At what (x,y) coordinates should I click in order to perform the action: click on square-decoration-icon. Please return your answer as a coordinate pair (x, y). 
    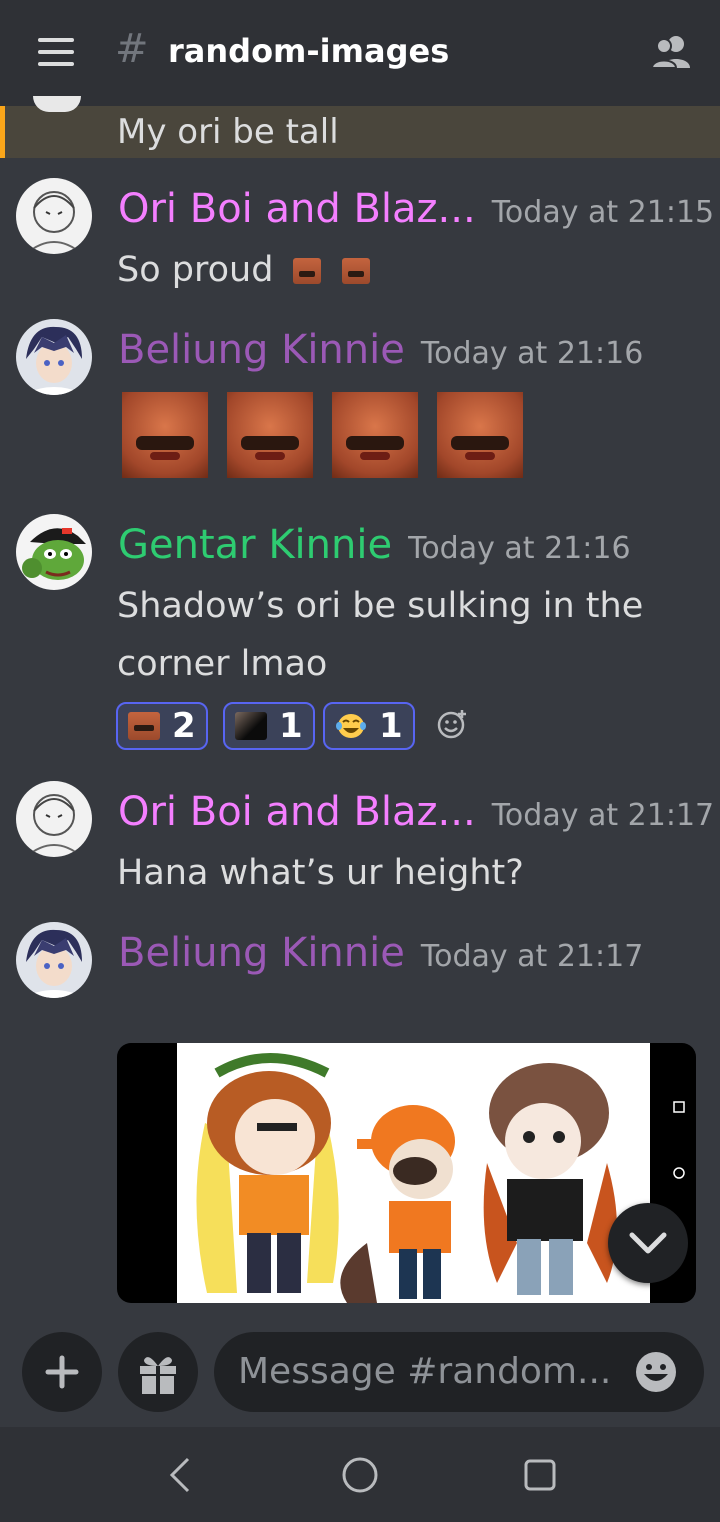
    Looking at the image, I should click on (679, 1107).